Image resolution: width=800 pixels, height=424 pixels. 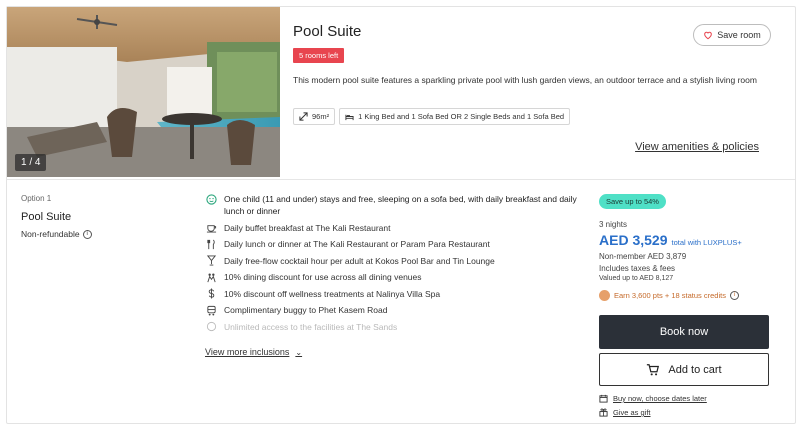 What do you see at coordinates (636, 278) in the screenshot?
I see `valued-price: Valued up to AED 8,127` at bounding box center [636, 278].